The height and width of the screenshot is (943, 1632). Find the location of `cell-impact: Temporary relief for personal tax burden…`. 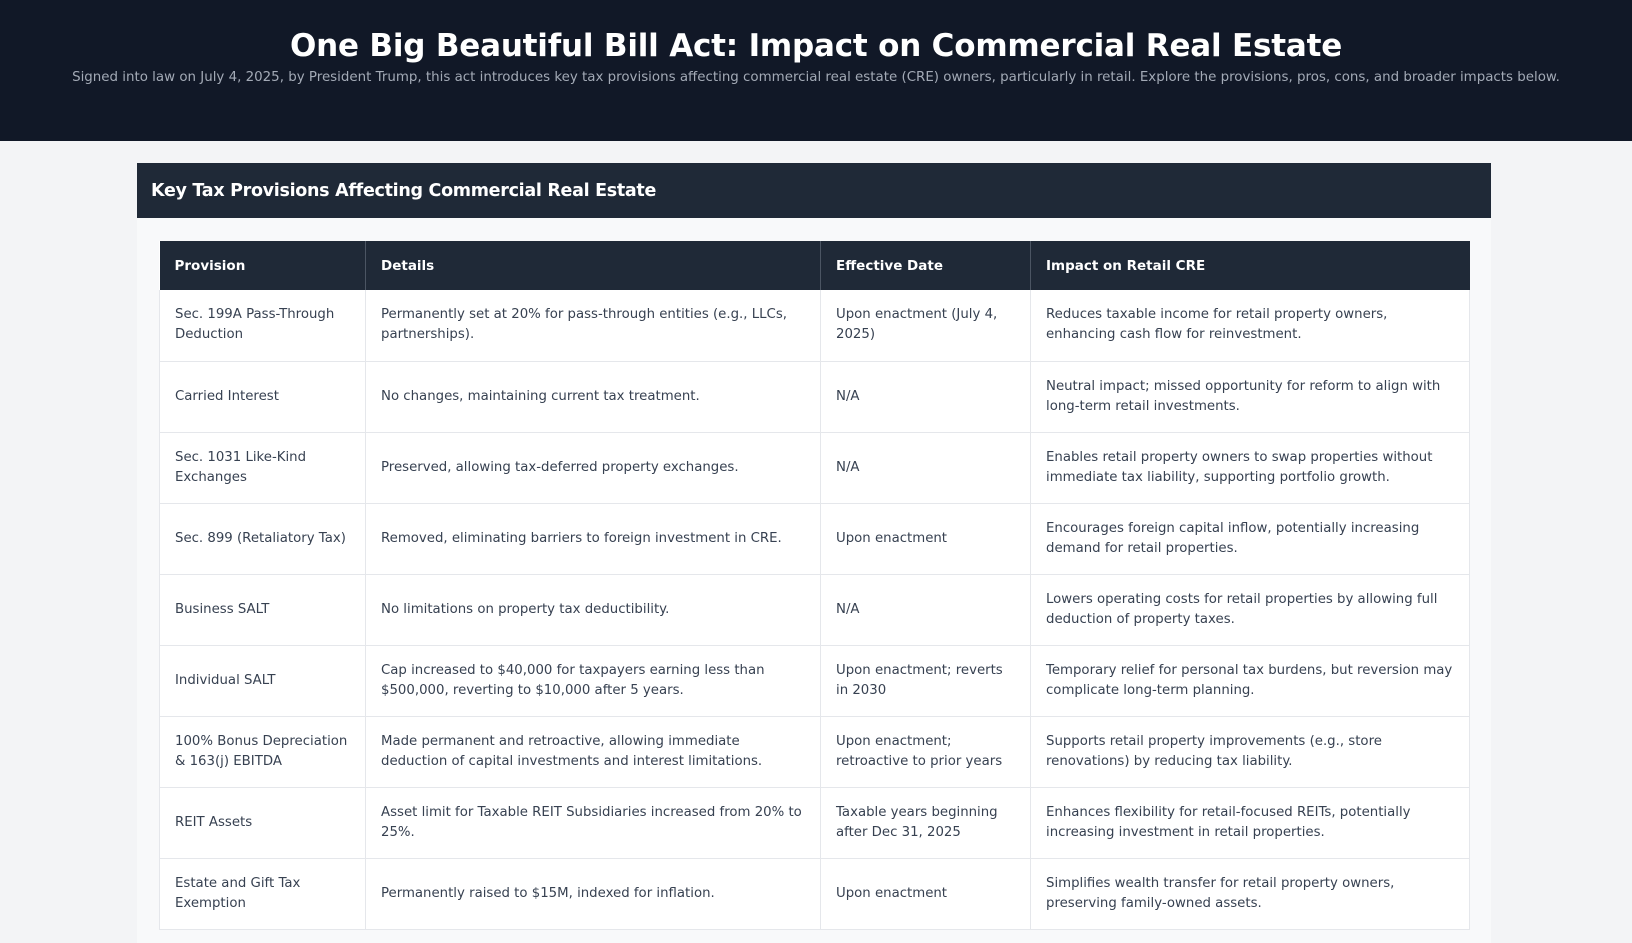

cell-impact: Temporary relief for personal tax burden… is located at coordinates (1250, 681).